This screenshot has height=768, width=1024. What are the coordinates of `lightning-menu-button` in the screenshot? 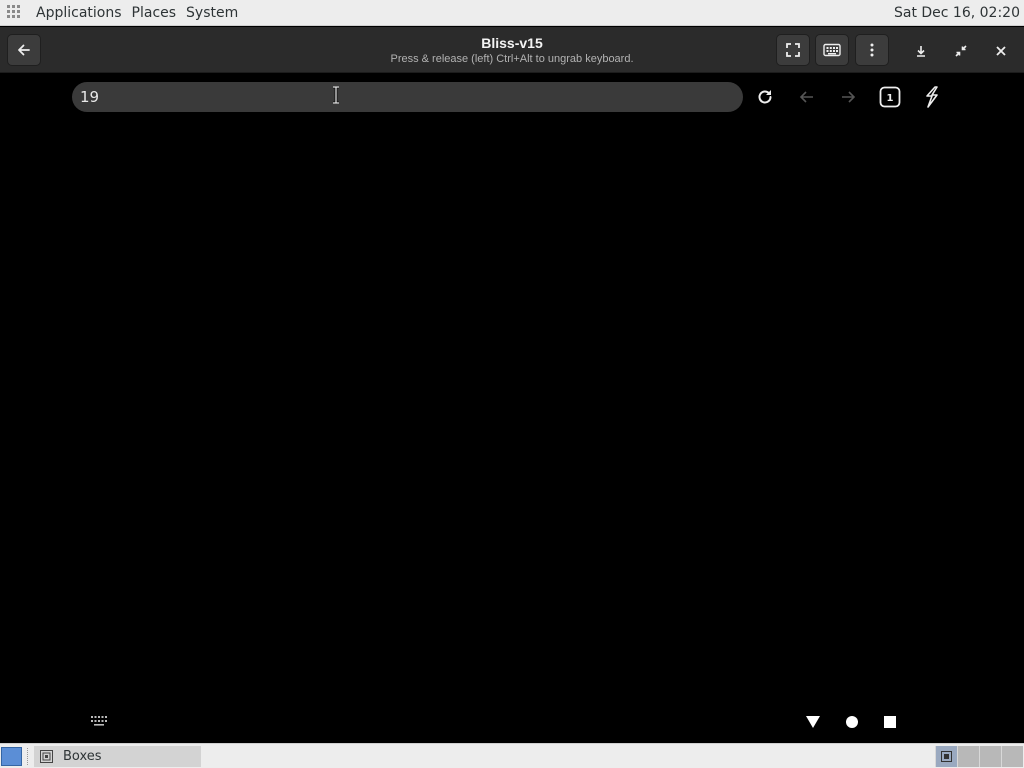 It's located at (932, 97).